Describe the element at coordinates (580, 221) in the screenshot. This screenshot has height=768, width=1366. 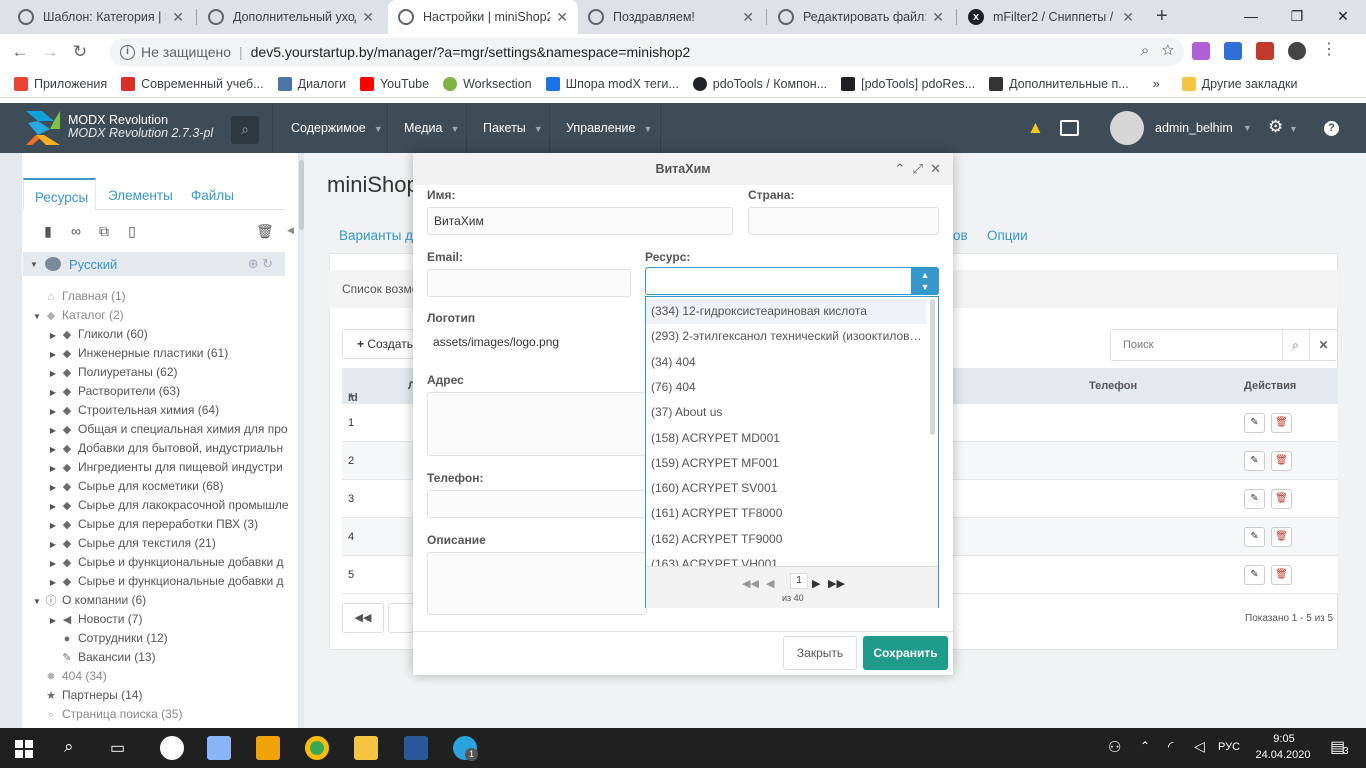
I see `name-field: ВитаХим` at that location.